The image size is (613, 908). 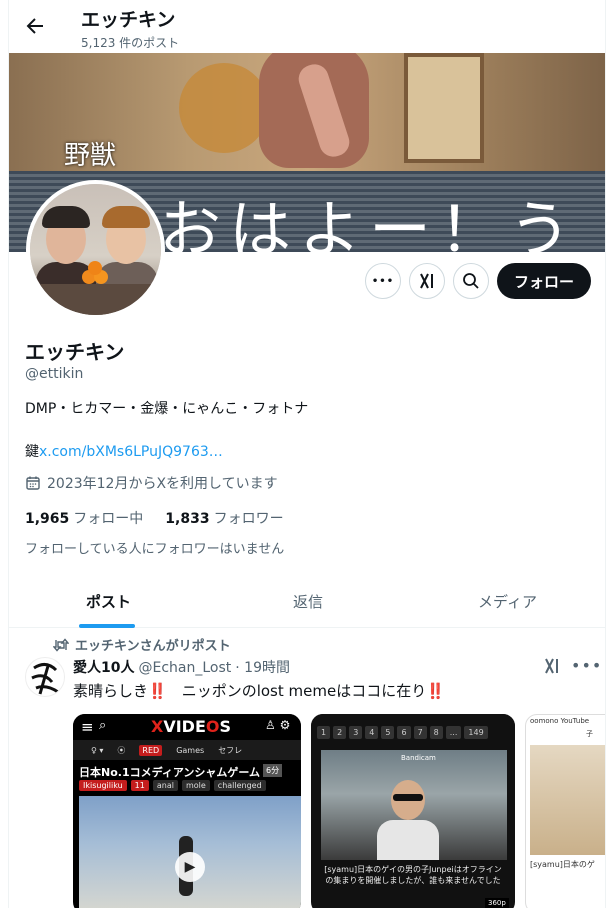 I want to click on tweet-text-part1: 素晴らしき, so click(x=111, y=691).